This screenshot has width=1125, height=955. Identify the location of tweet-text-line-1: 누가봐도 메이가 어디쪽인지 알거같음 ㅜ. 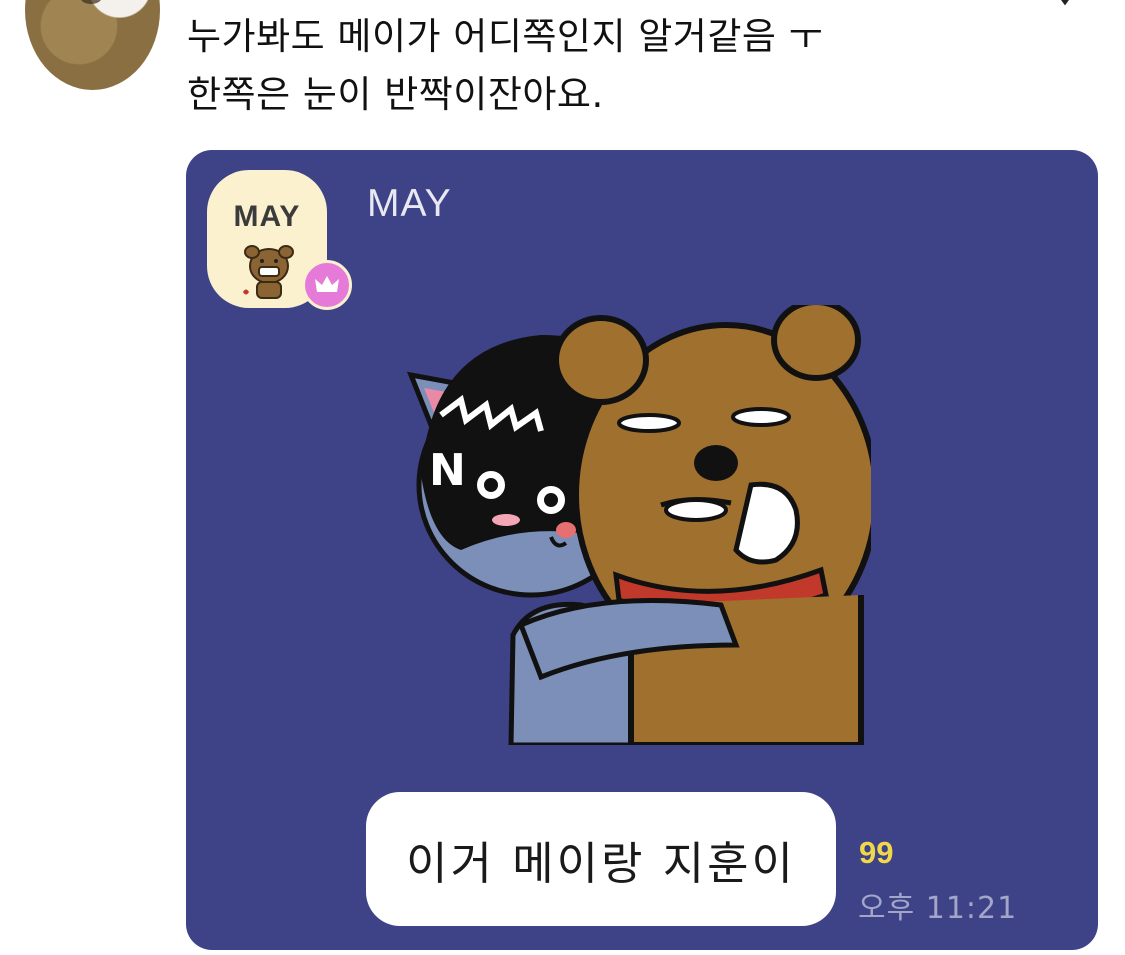
(505, 36).